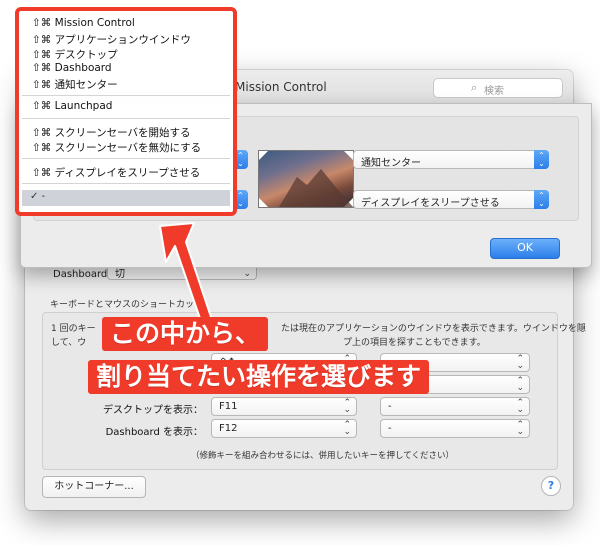 This screenshot has width=600, height=545. What do you see at coordinates (185, 334) in the screenshot?
I see `callout-line1: この中から、` at bounding box center [185, 334].